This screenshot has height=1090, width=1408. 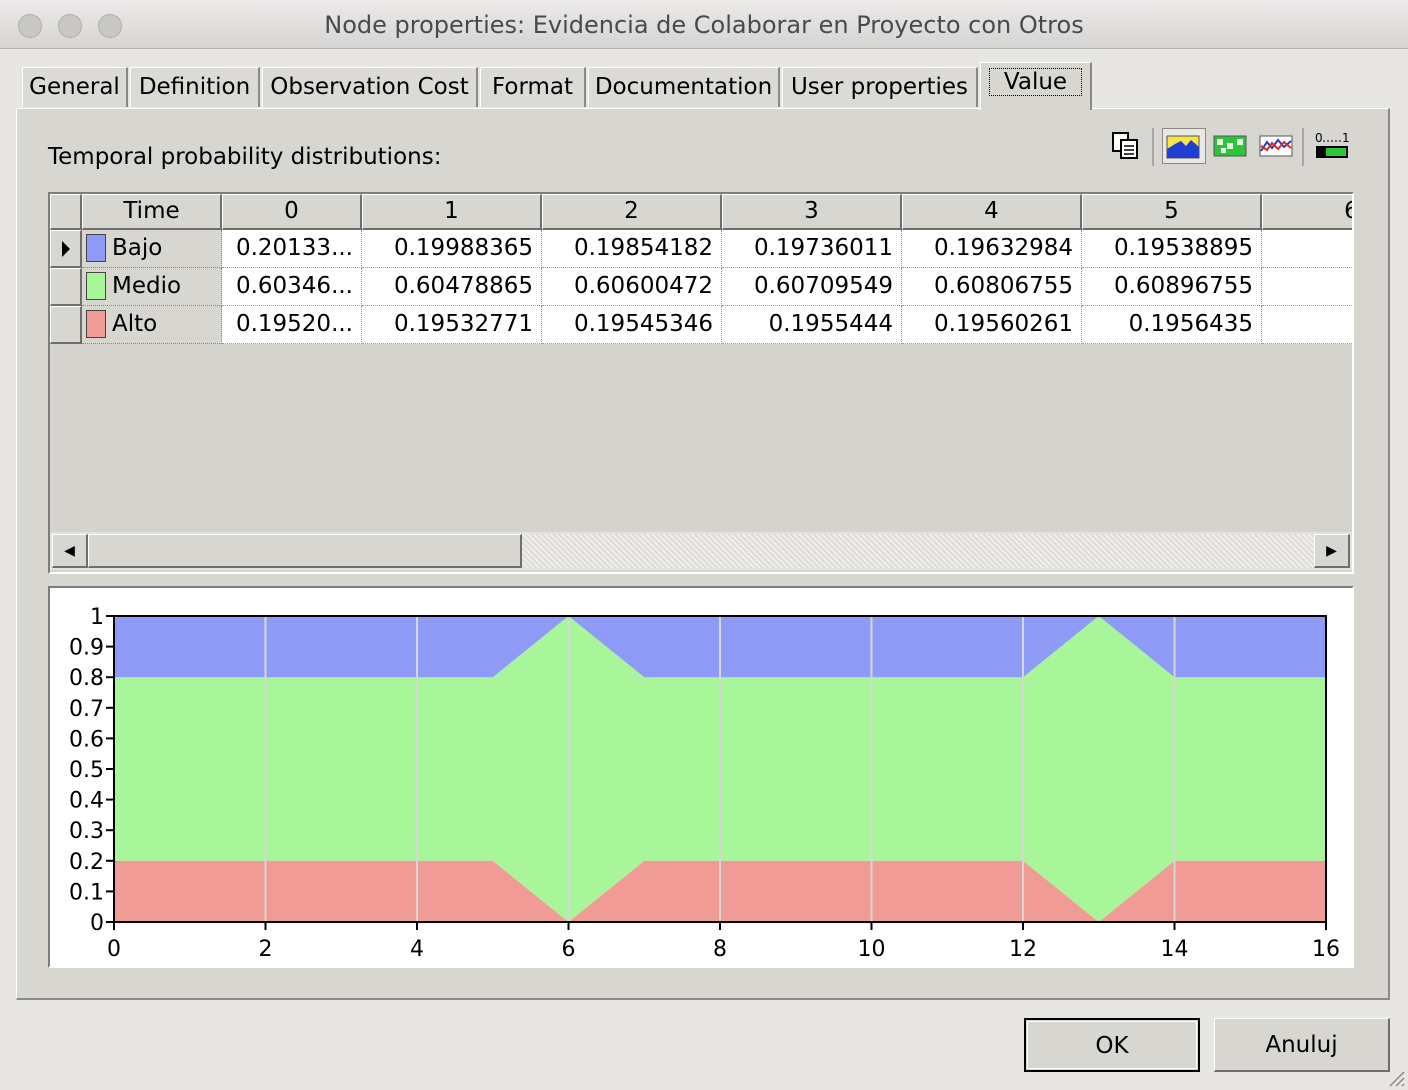 I want to click on tab-format: Format, so click(x=533, y=87).